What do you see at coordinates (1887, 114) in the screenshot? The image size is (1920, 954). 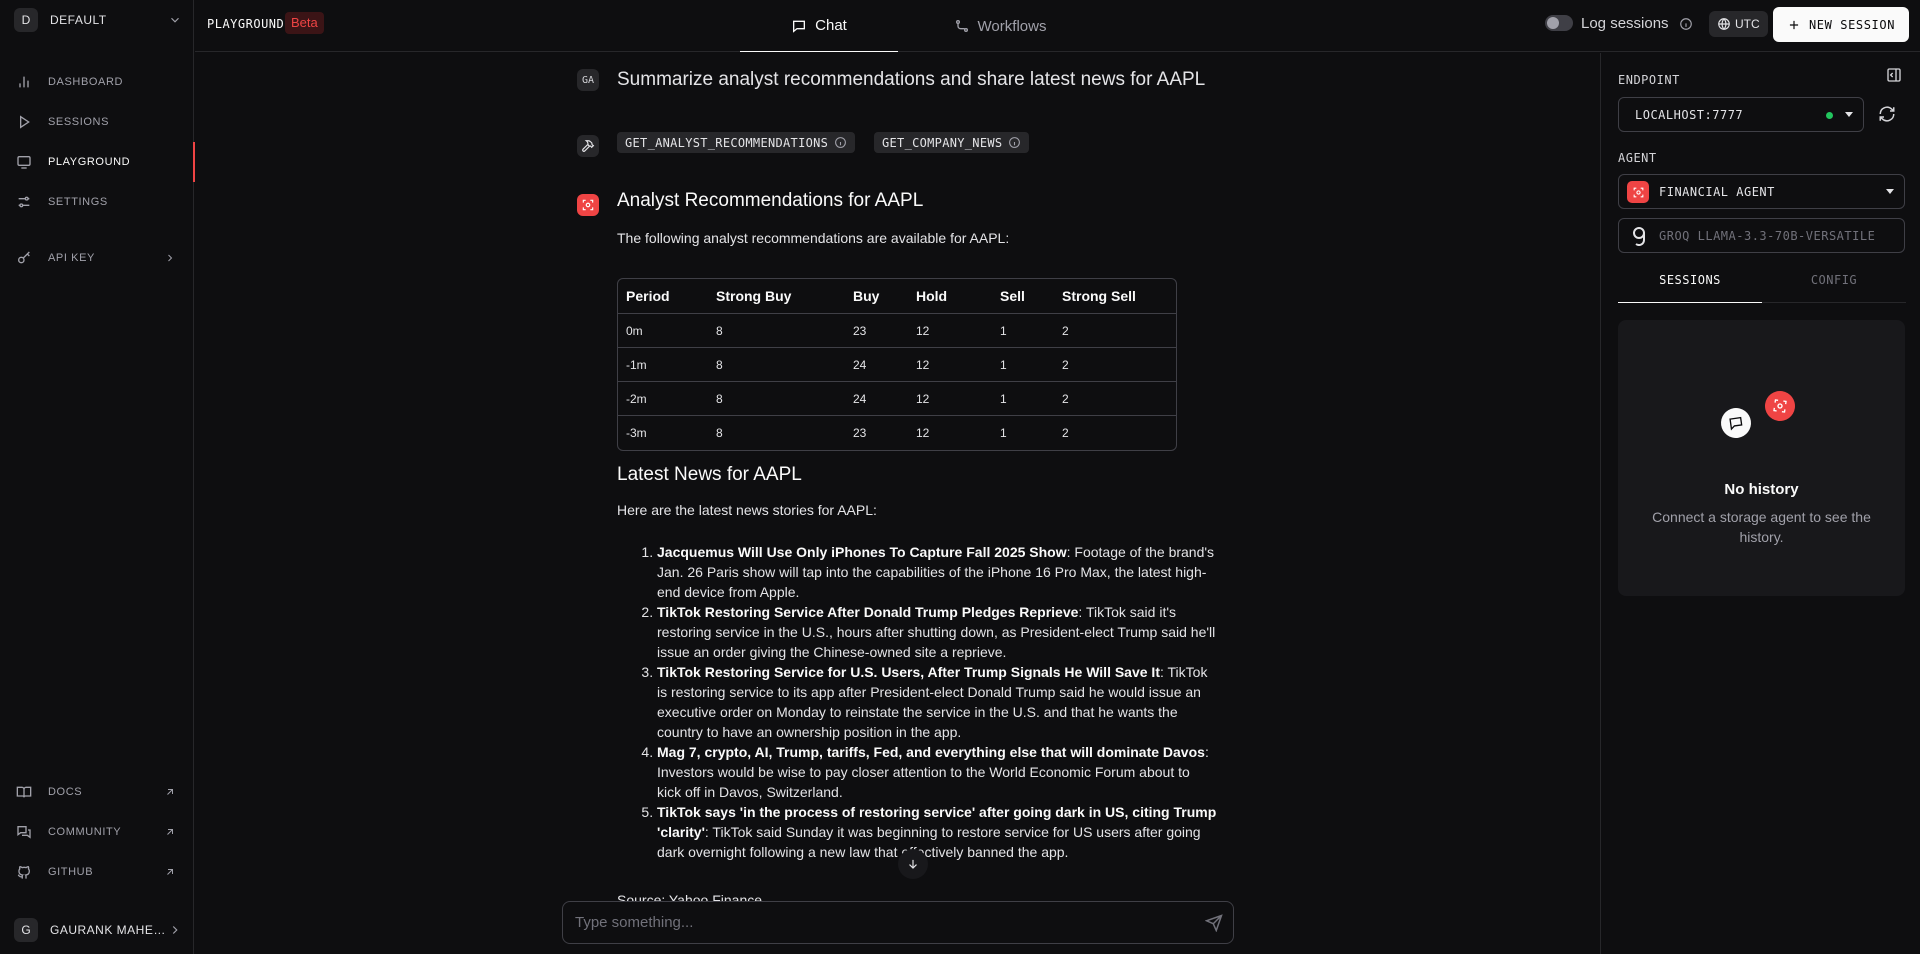 I see `refresh-icon` at bounding box center [1887, 114].